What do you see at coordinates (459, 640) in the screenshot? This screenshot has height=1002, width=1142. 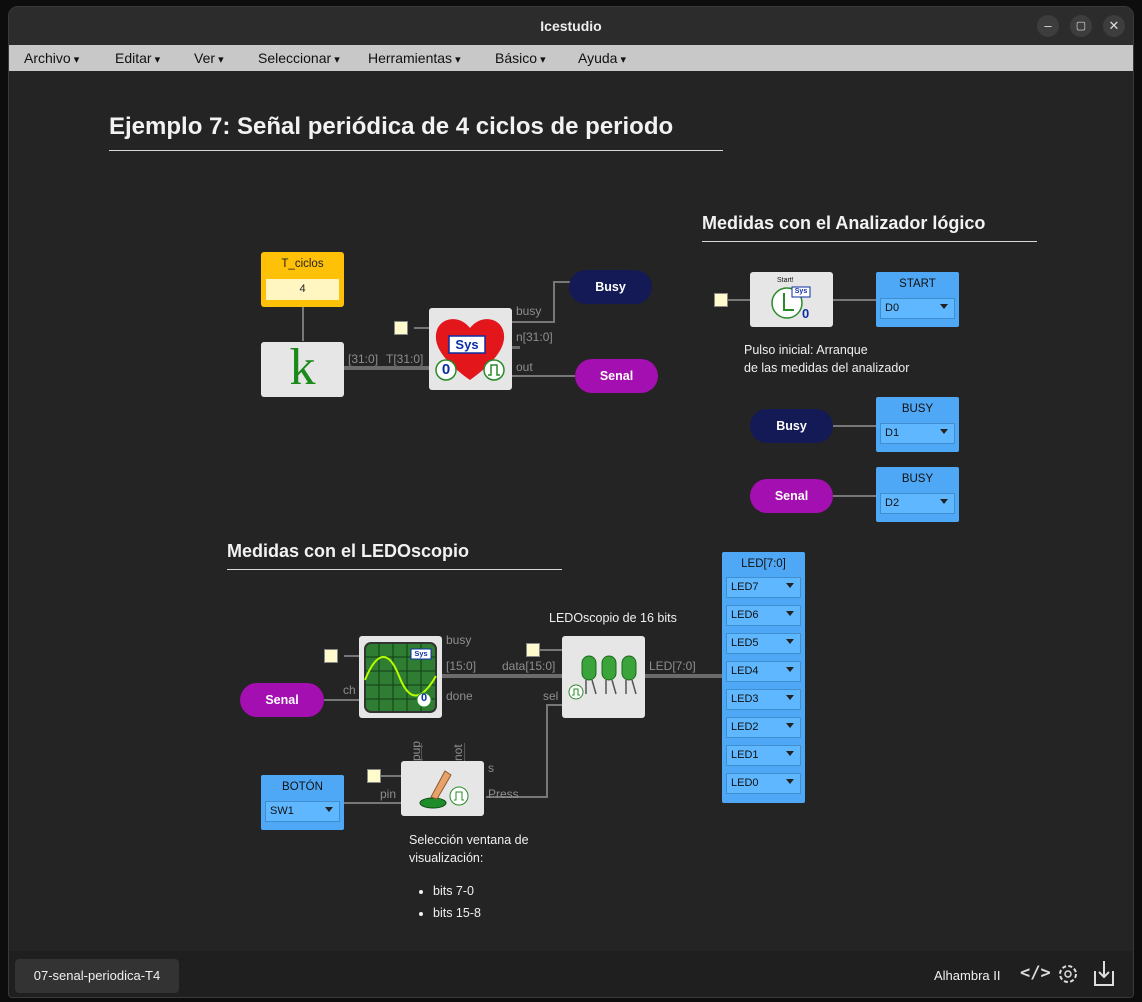 I see `pin-label-busy: busy` at bounding box center [459, 640].